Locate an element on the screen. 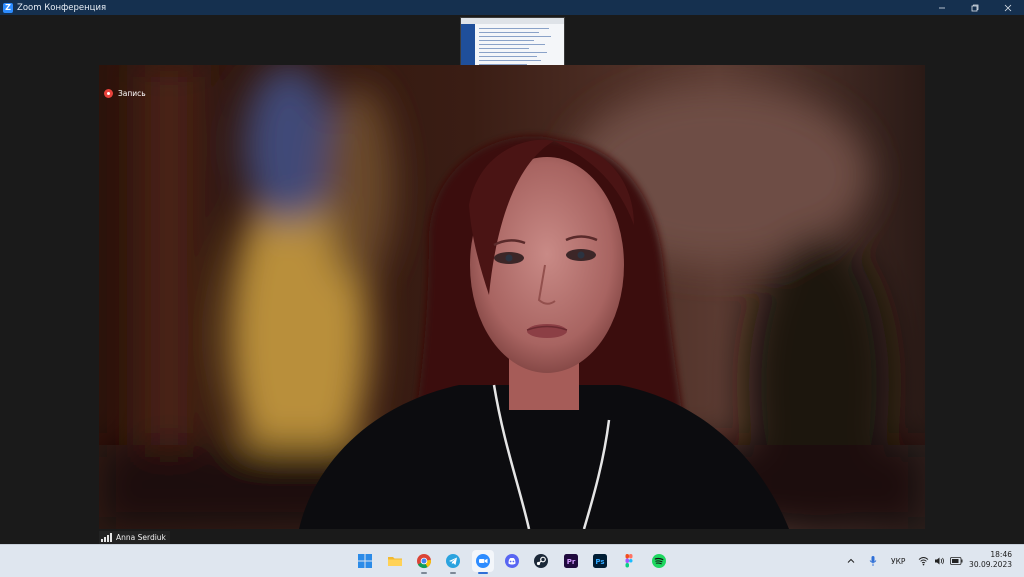 The image size is (1024, 577). language-indicator: УКР is located at coordinates (898, 561).